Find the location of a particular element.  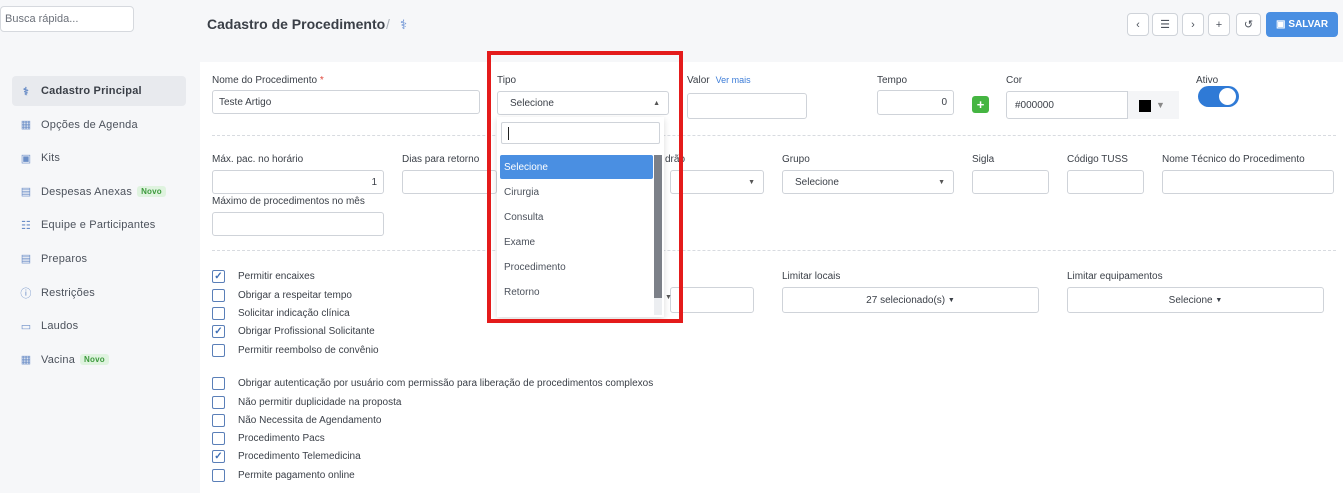

save-button: ▣ SALVAR is located at coordinates (1302, 24).